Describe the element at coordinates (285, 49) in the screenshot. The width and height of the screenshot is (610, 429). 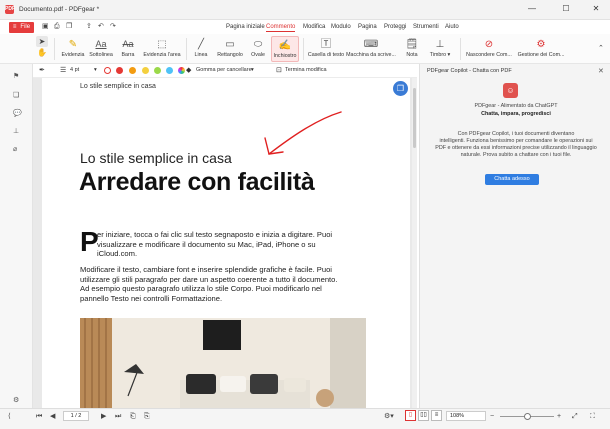
I see `ink-tool: ✍ Inchiostro` at that location.